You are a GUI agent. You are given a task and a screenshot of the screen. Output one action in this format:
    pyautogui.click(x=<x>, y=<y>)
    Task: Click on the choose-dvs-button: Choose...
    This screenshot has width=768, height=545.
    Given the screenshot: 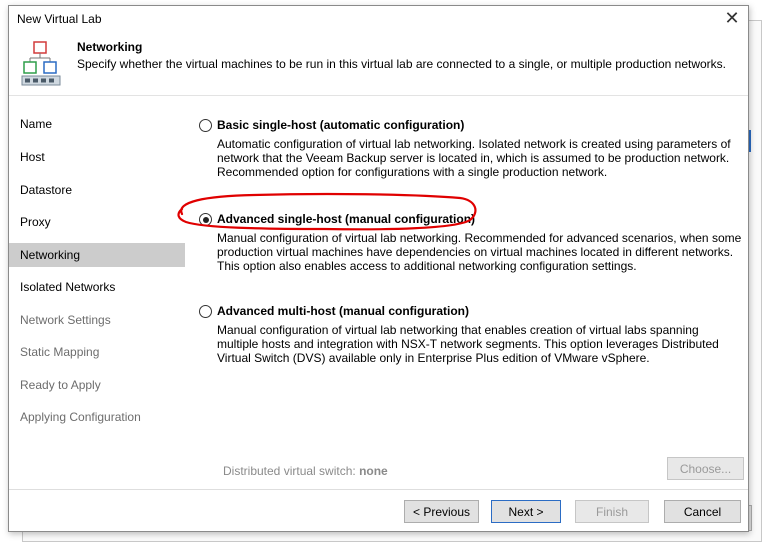 What is the action you would take?
    pyautogui.click(x=705, y=468)
    